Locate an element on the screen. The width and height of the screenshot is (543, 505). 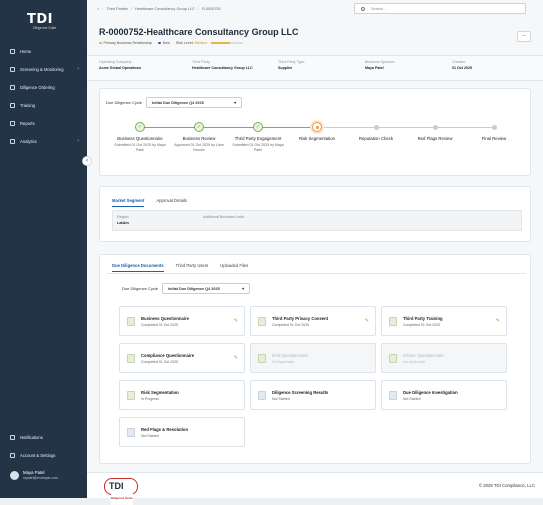
tab-third-party-users: Third Party Users is located at coordinates (192, 267).